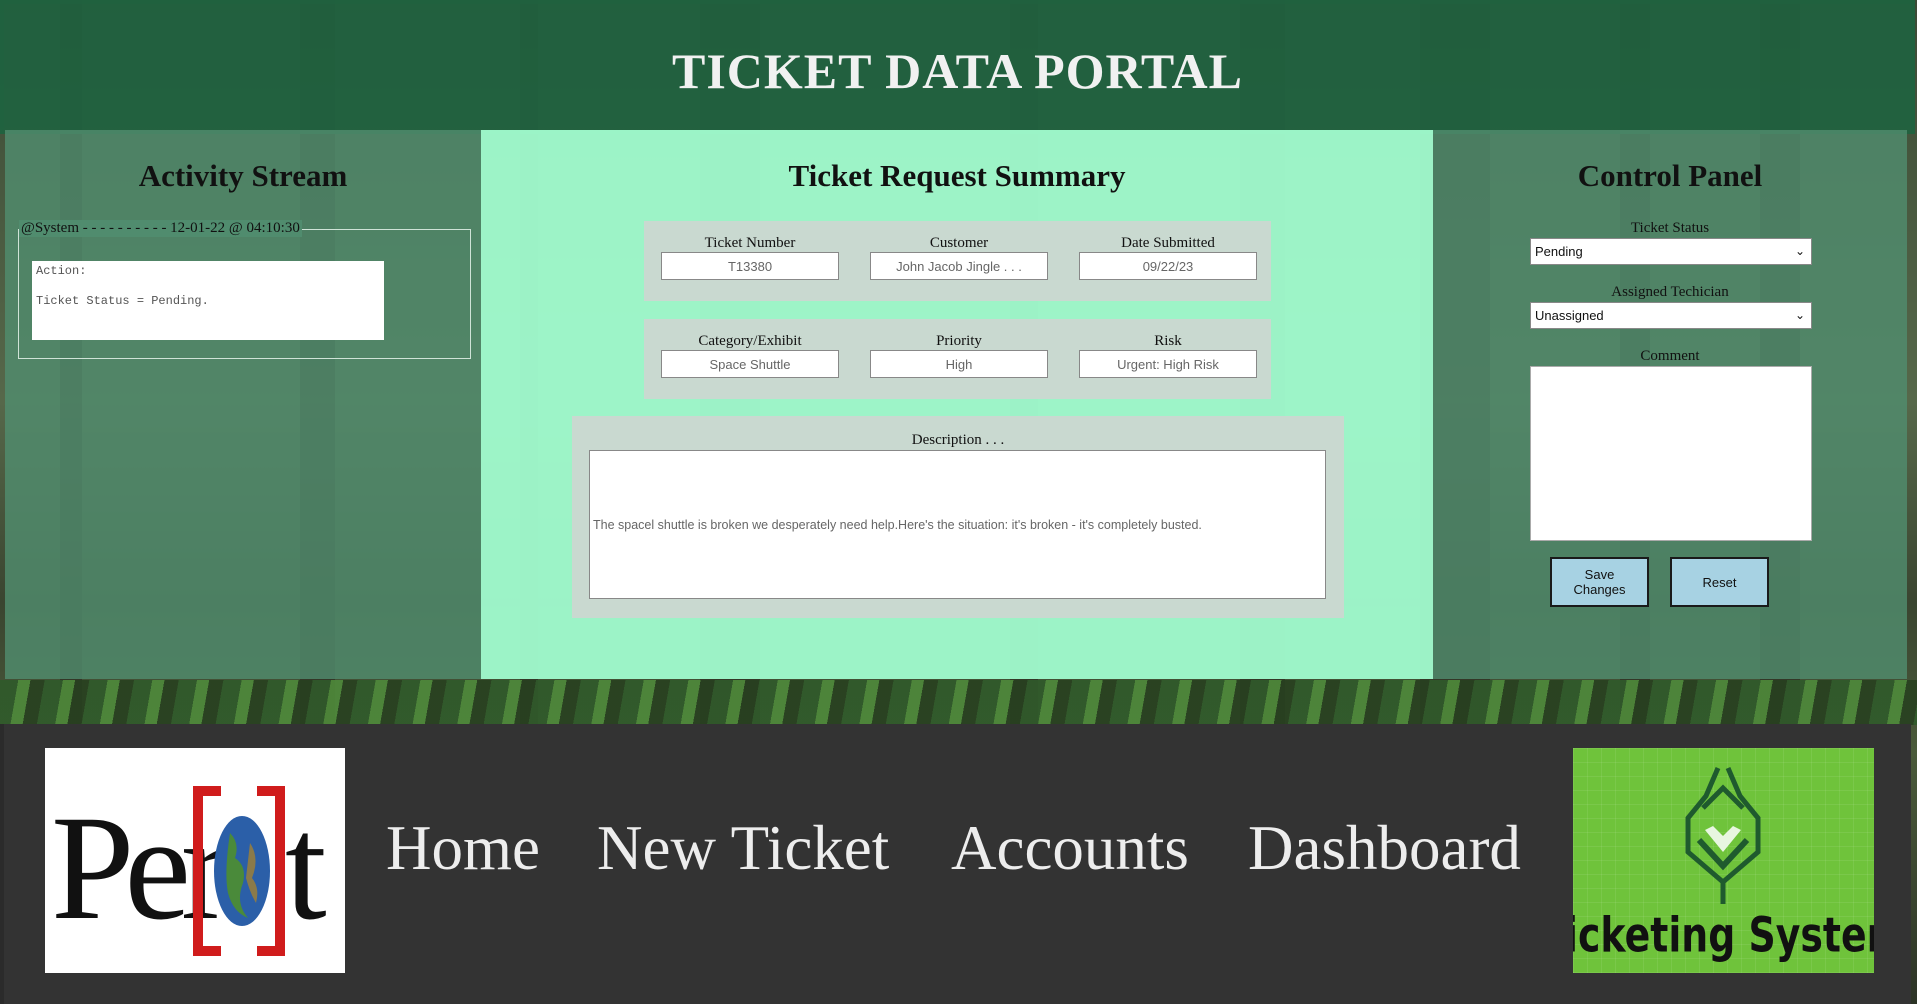  What do you see at coordinates (957, 175) in the screenshot?
I see `ticket-summary-title: Ticket Request Summary` at bounding box center [957, 175].